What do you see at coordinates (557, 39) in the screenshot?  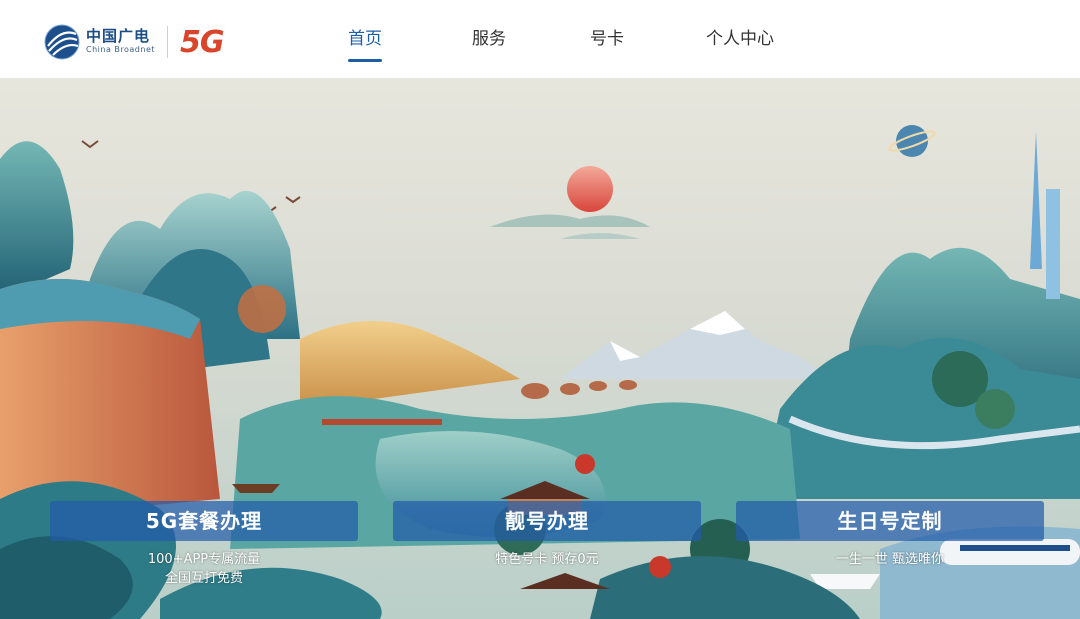 I see `main-nav: 首页 服务 号卡 个人中心` at bounding box center [557, 39].